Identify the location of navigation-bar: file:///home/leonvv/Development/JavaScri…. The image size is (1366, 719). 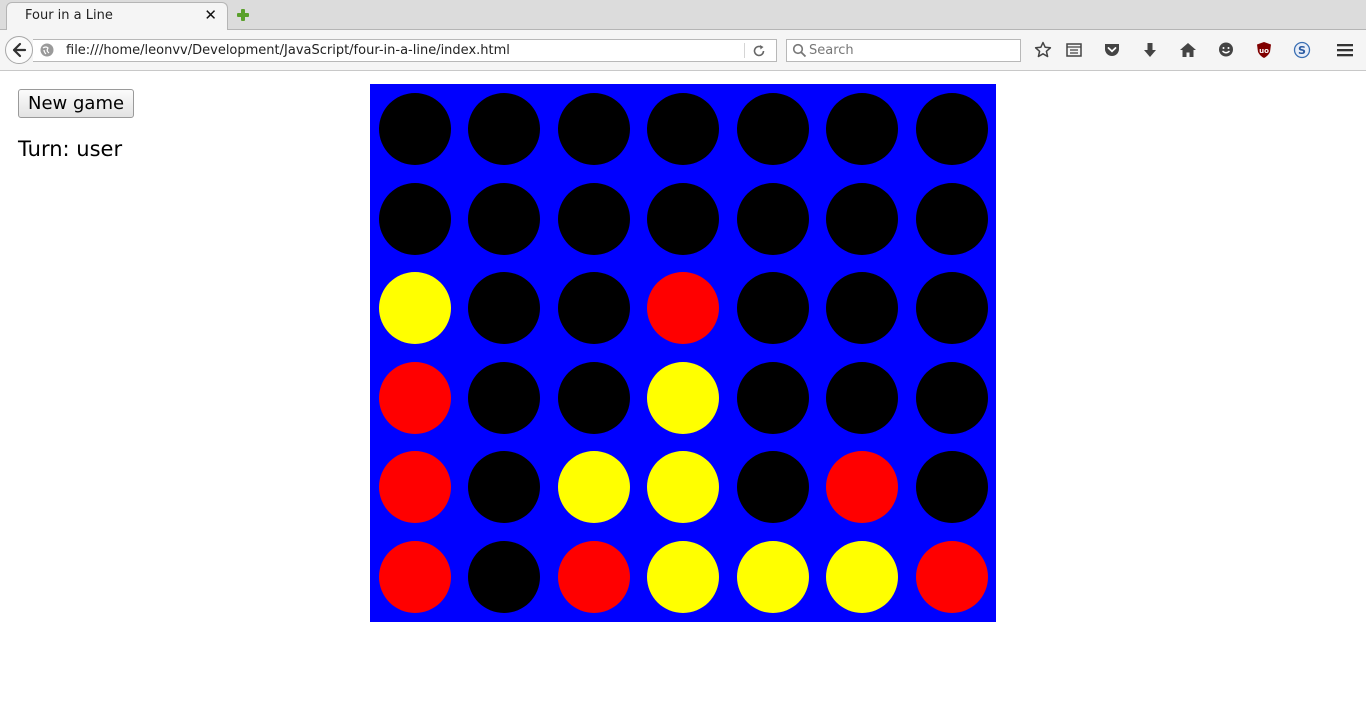
(683, 50).